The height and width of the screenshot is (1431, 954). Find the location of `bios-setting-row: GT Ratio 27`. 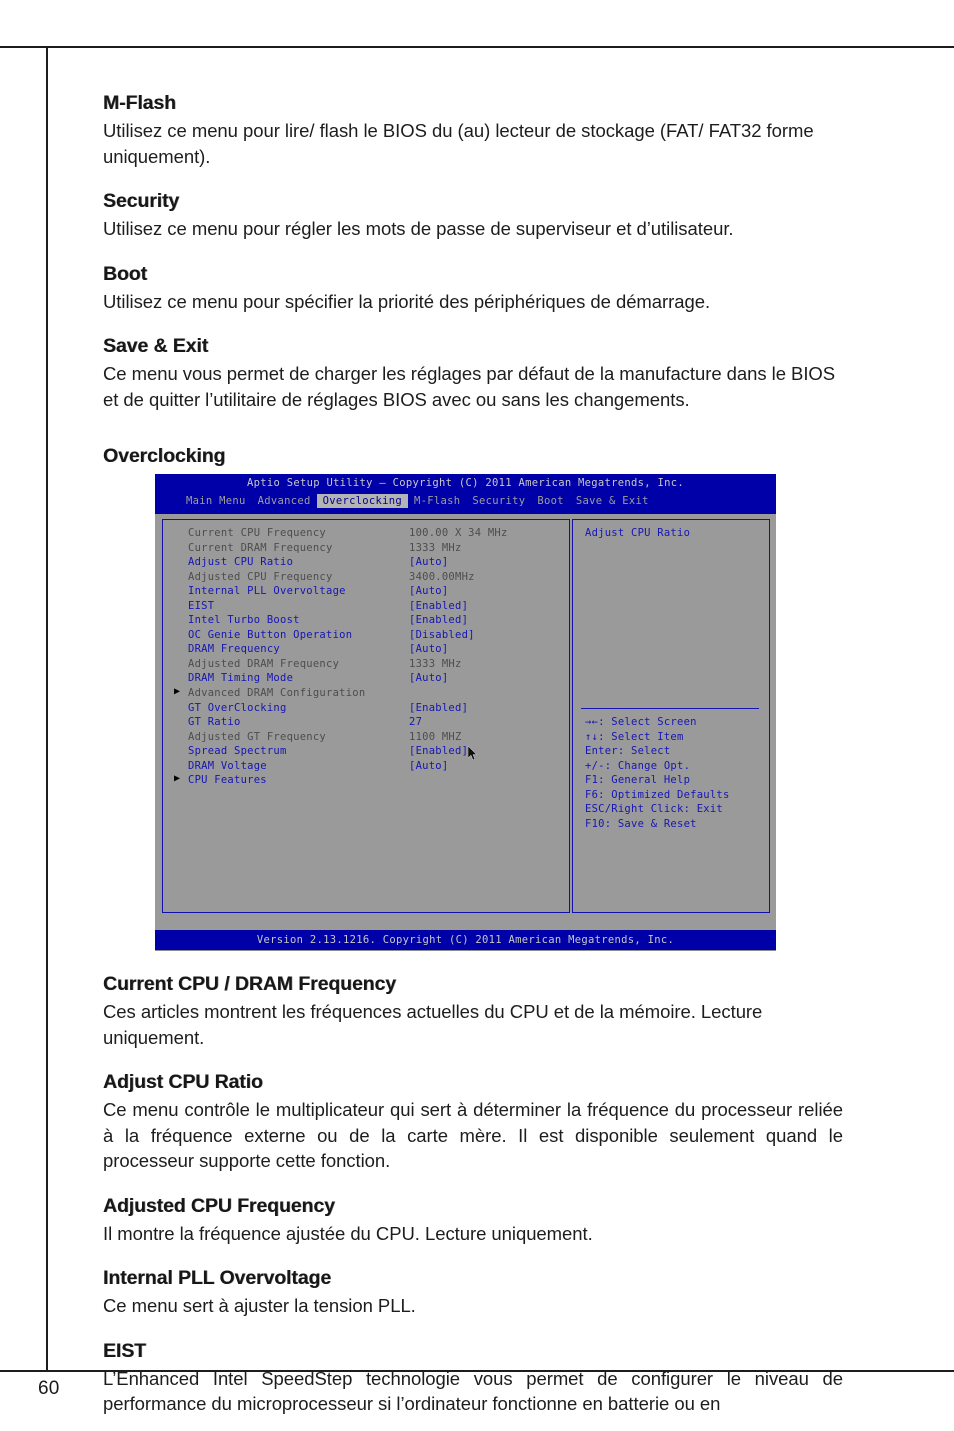

bios-setting-row: GT Ratio 27 is located at coordinates (369, 723).